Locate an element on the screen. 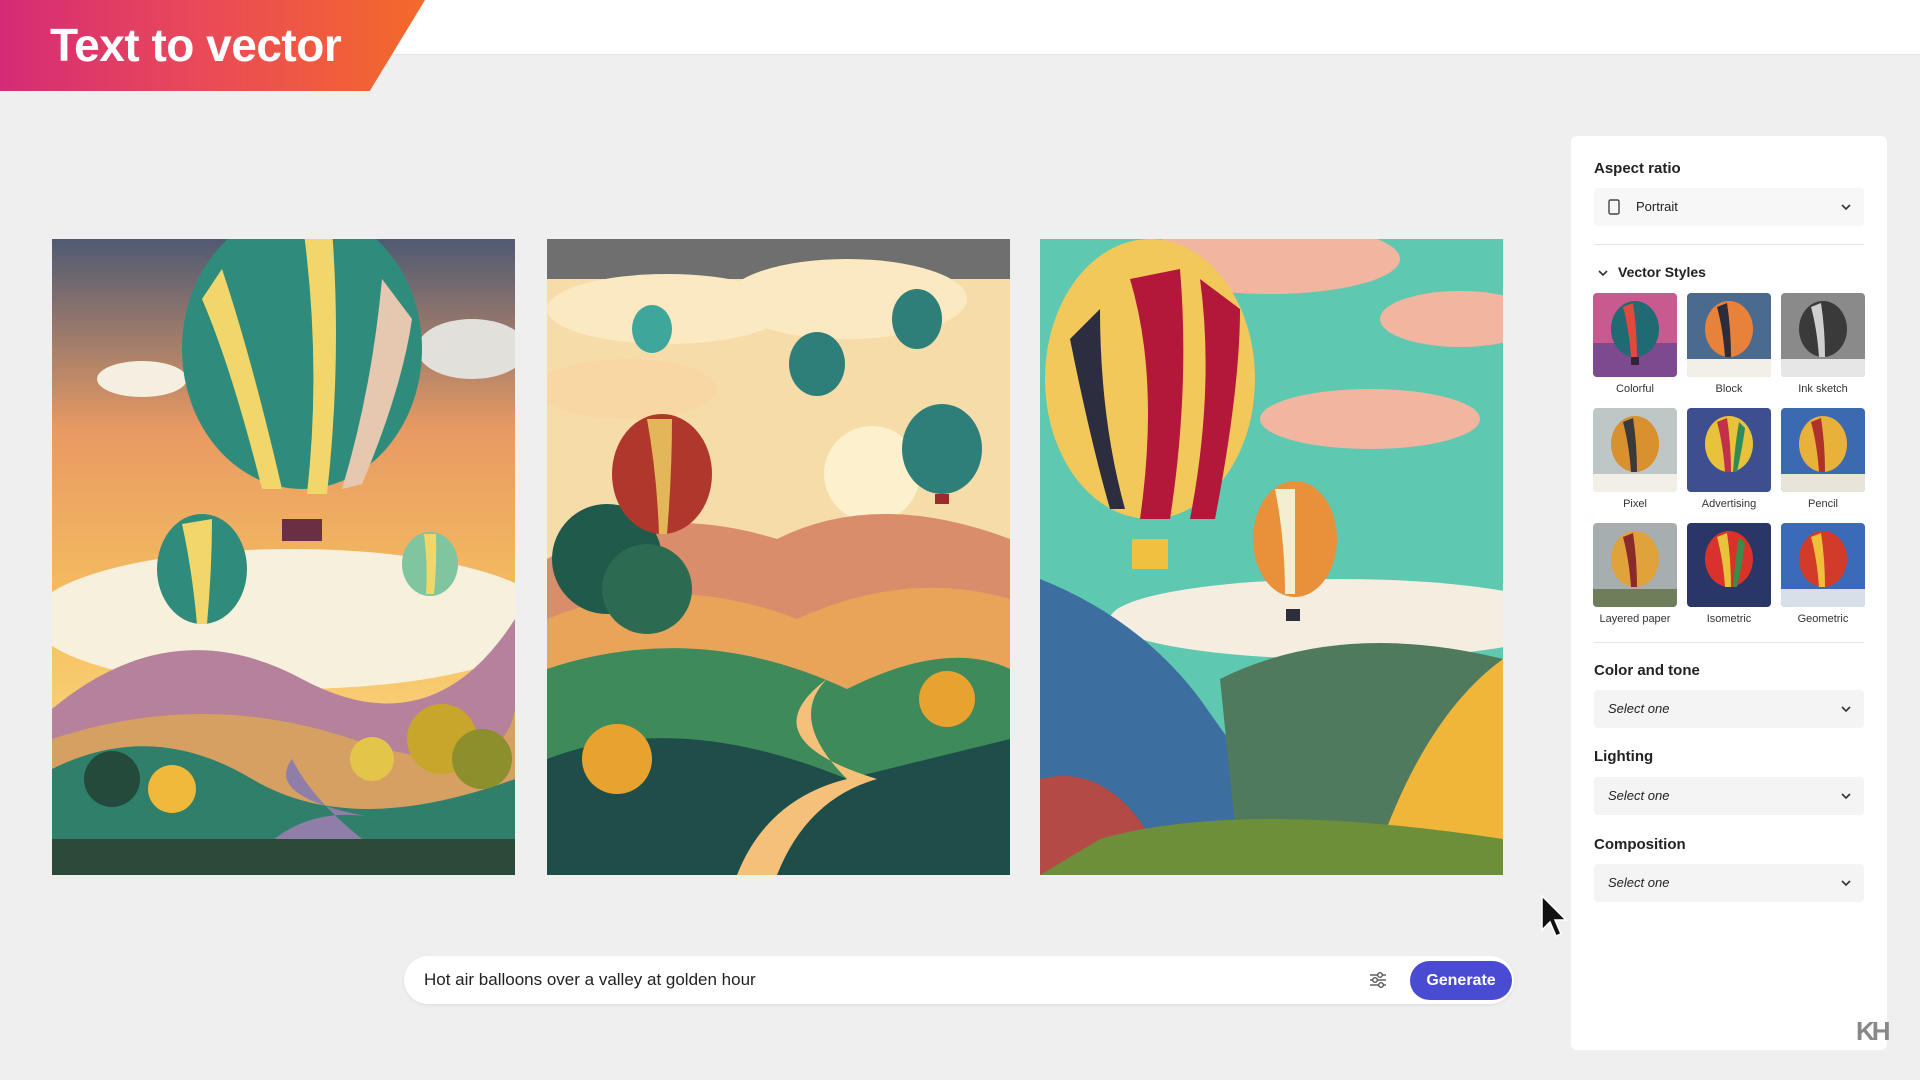 Image resolution: width=1920 pixels, height=1080 pixels. watermark-logo: KH is located at coordinates (1873, 1031).